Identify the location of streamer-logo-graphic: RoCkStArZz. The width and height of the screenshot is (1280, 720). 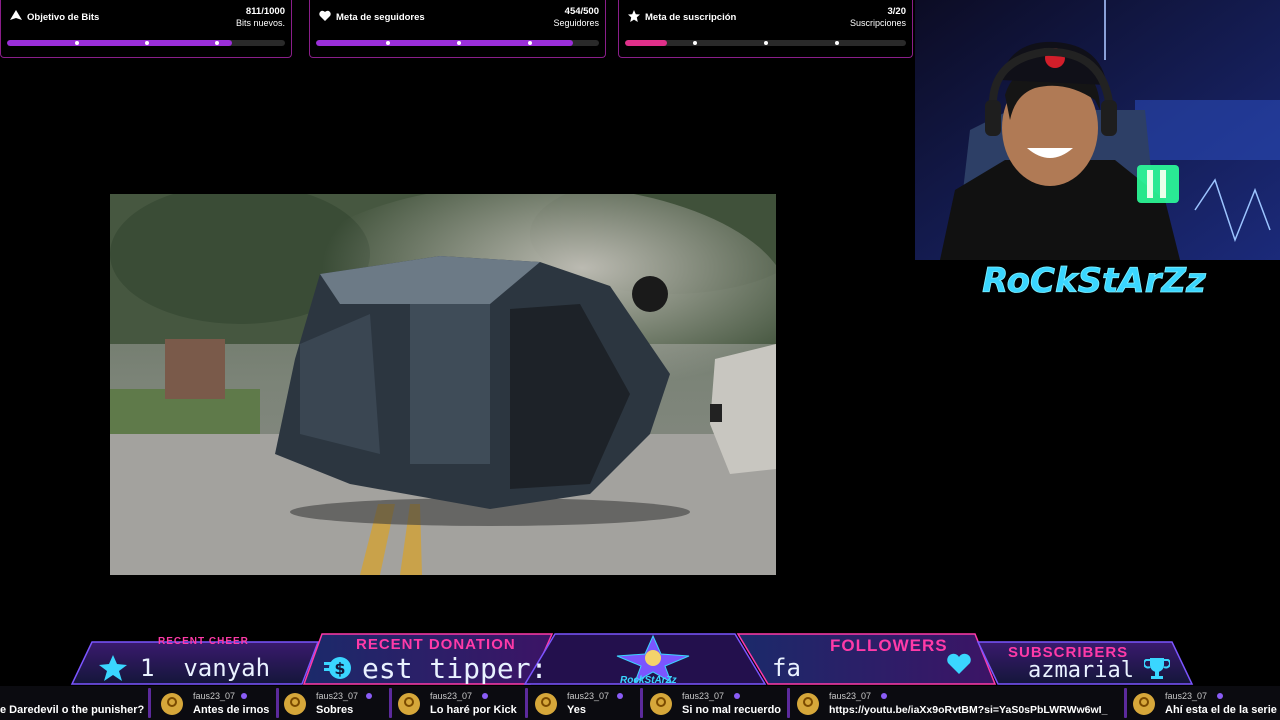
(1094, 281).